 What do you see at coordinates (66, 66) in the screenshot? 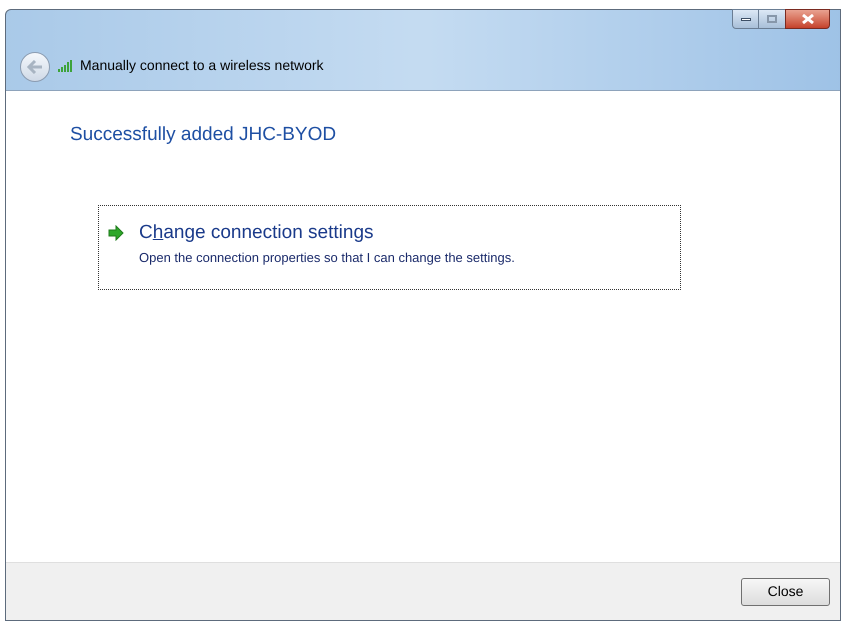
I see `signal-bars-icon` at bounding box center [66, 66].